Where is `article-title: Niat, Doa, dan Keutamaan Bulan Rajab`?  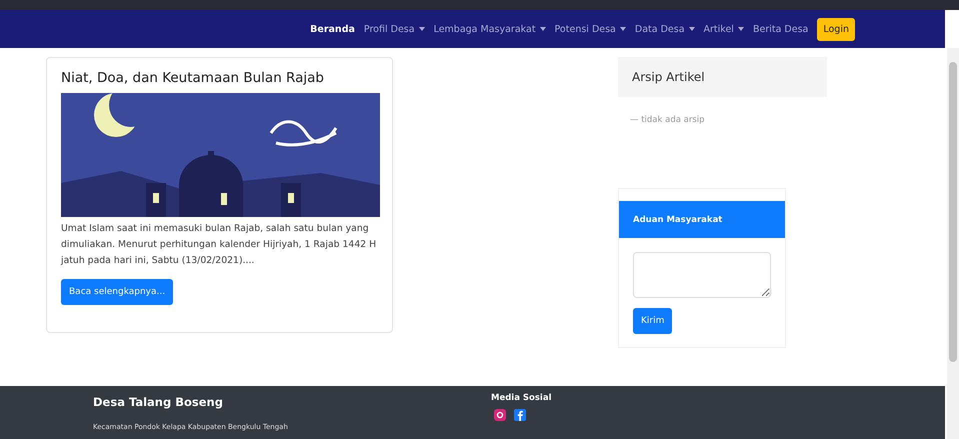 article-title: Niat, Doa, dan Keutamaan Bulan Rajab is located at coordinates (193, 78).